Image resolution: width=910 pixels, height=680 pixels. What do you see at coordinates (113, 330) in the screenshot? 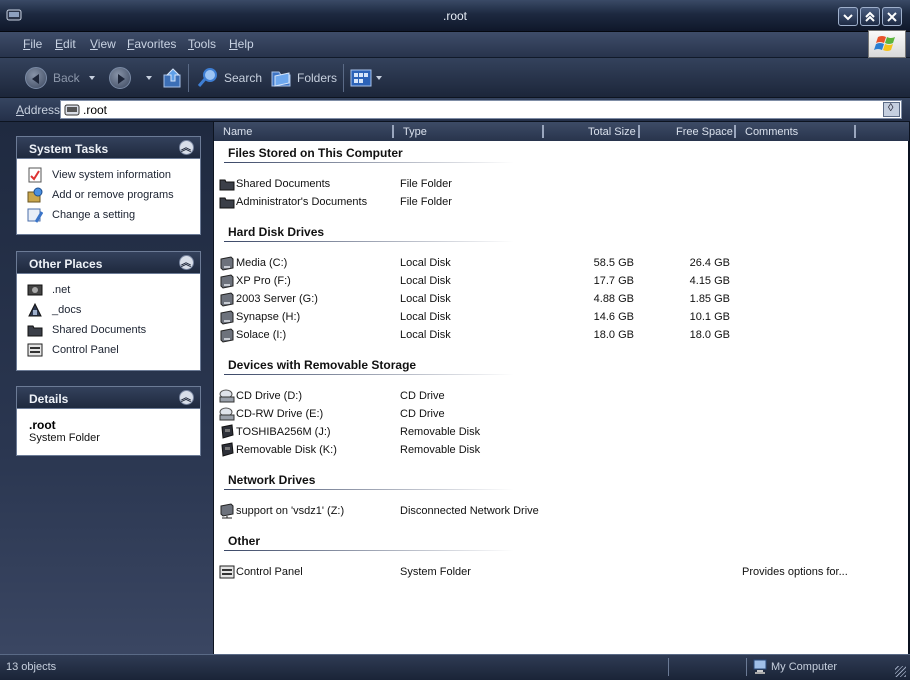
I see `place-shared-documents-link: Shared Documents` at bounding box center [113, 330].